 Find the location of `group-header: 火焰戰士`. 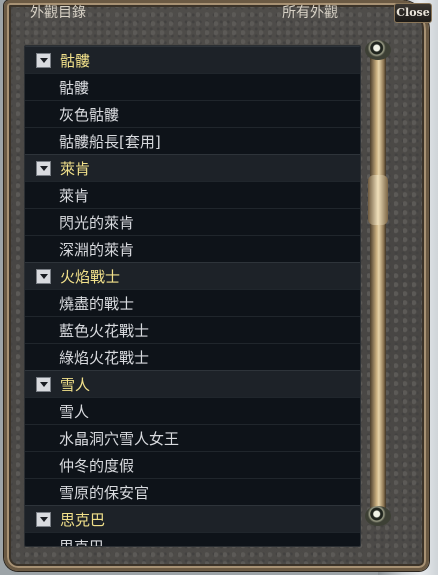

group-header: 火焰戰士 is located at coordinates (192, 275).